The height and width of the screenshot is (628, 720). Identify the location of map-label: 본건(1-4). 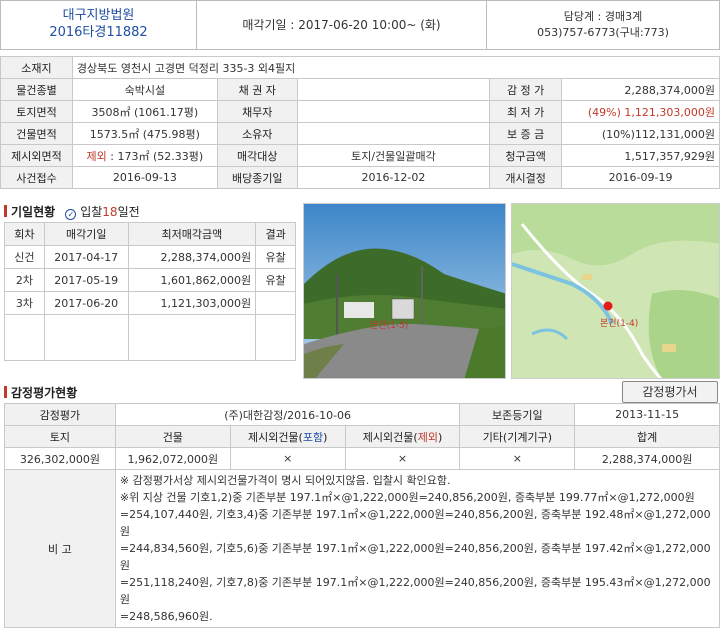
(619, 324).